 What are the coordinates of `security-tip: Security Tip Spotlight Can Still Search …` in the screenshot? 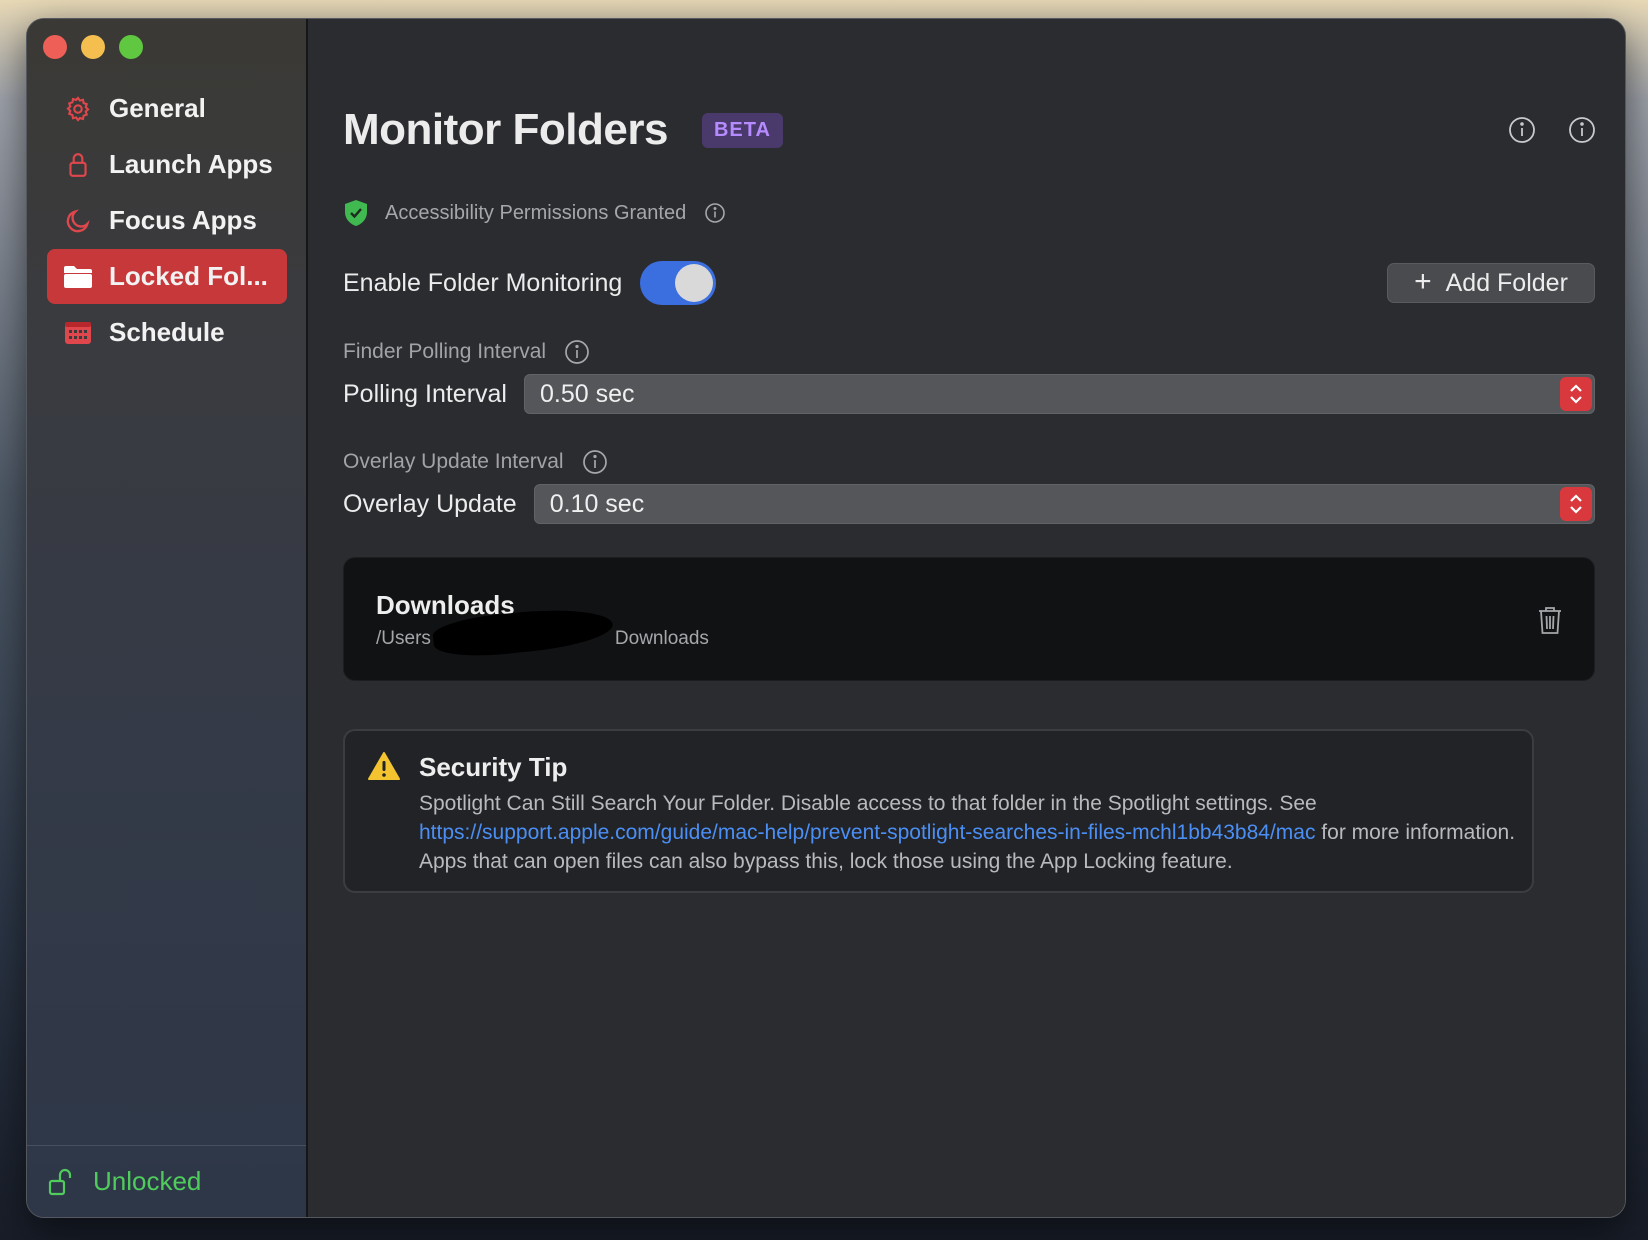 It's located at (938, 811).